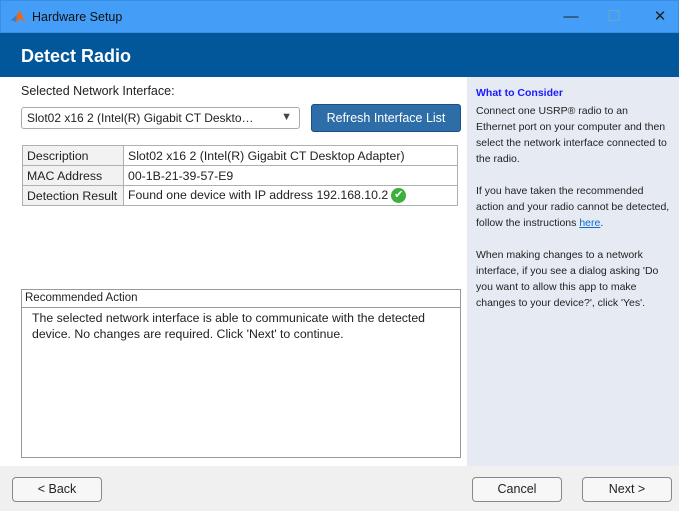 This screenshot has width=679, height=511. What do you see at coordinates (76, 56) in the screenshot?
I see `page-title: Detect Radio` at bounding box center [76, 56].